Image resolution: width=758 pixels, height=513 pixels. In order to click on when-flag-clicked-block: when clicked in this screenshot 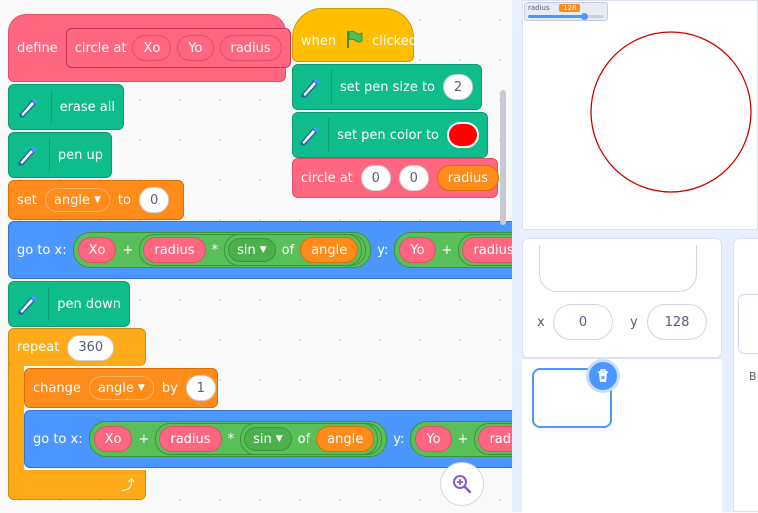, I will do `click(354, 35)`.